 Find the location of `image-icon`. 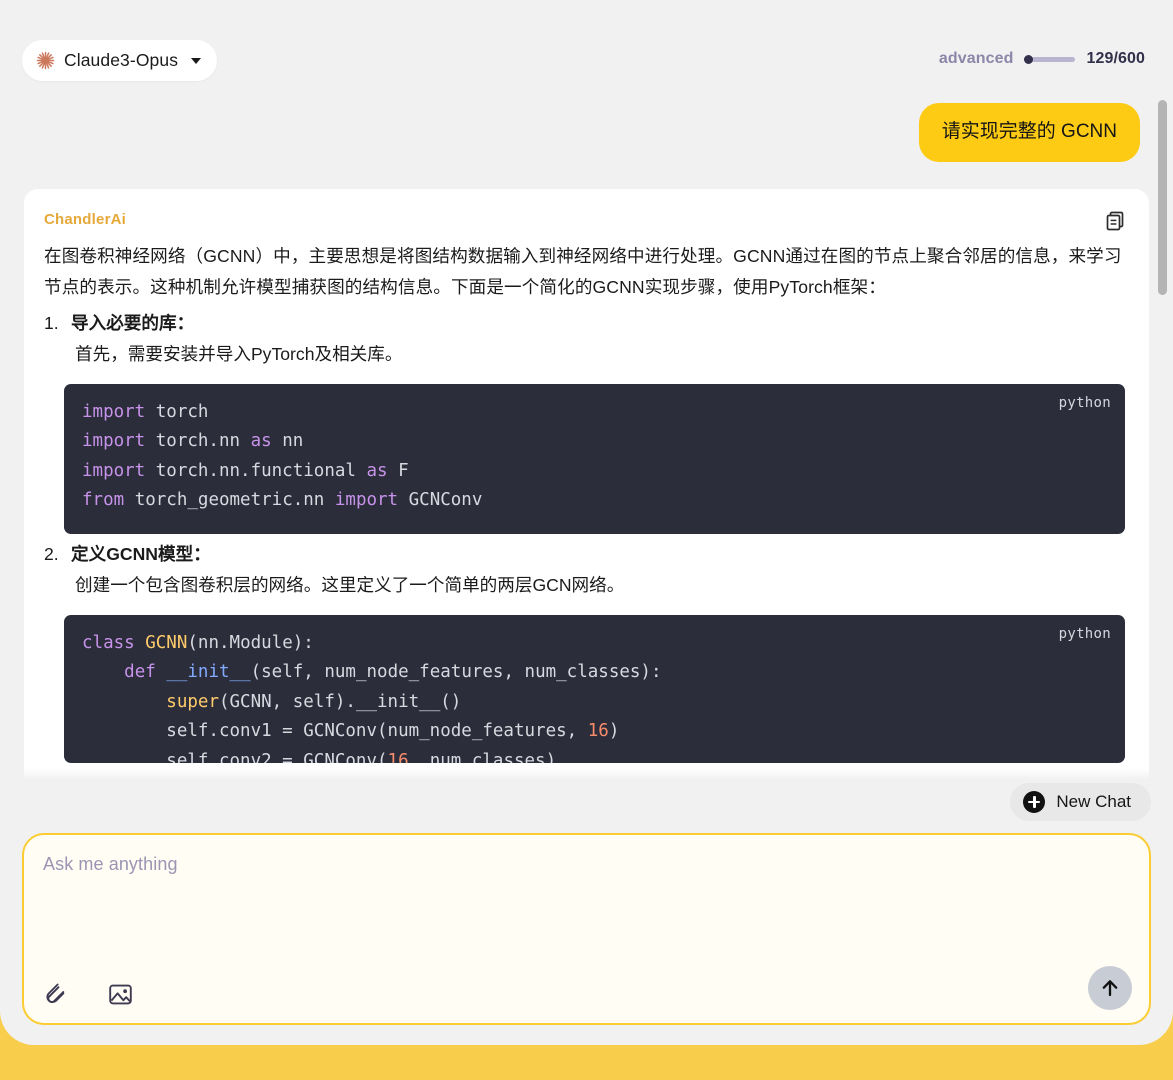

image-icon is located at coordinates (120, 994).